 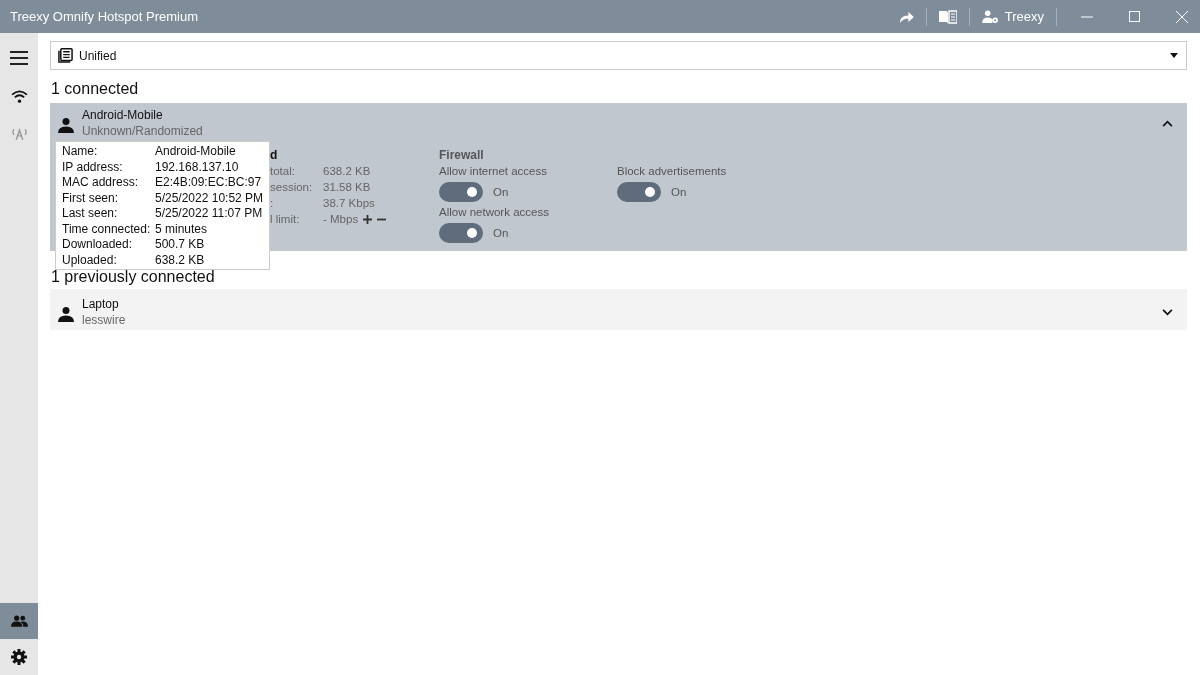 I want to click on expand-chevron-icon, so click(x=1167, y=312).